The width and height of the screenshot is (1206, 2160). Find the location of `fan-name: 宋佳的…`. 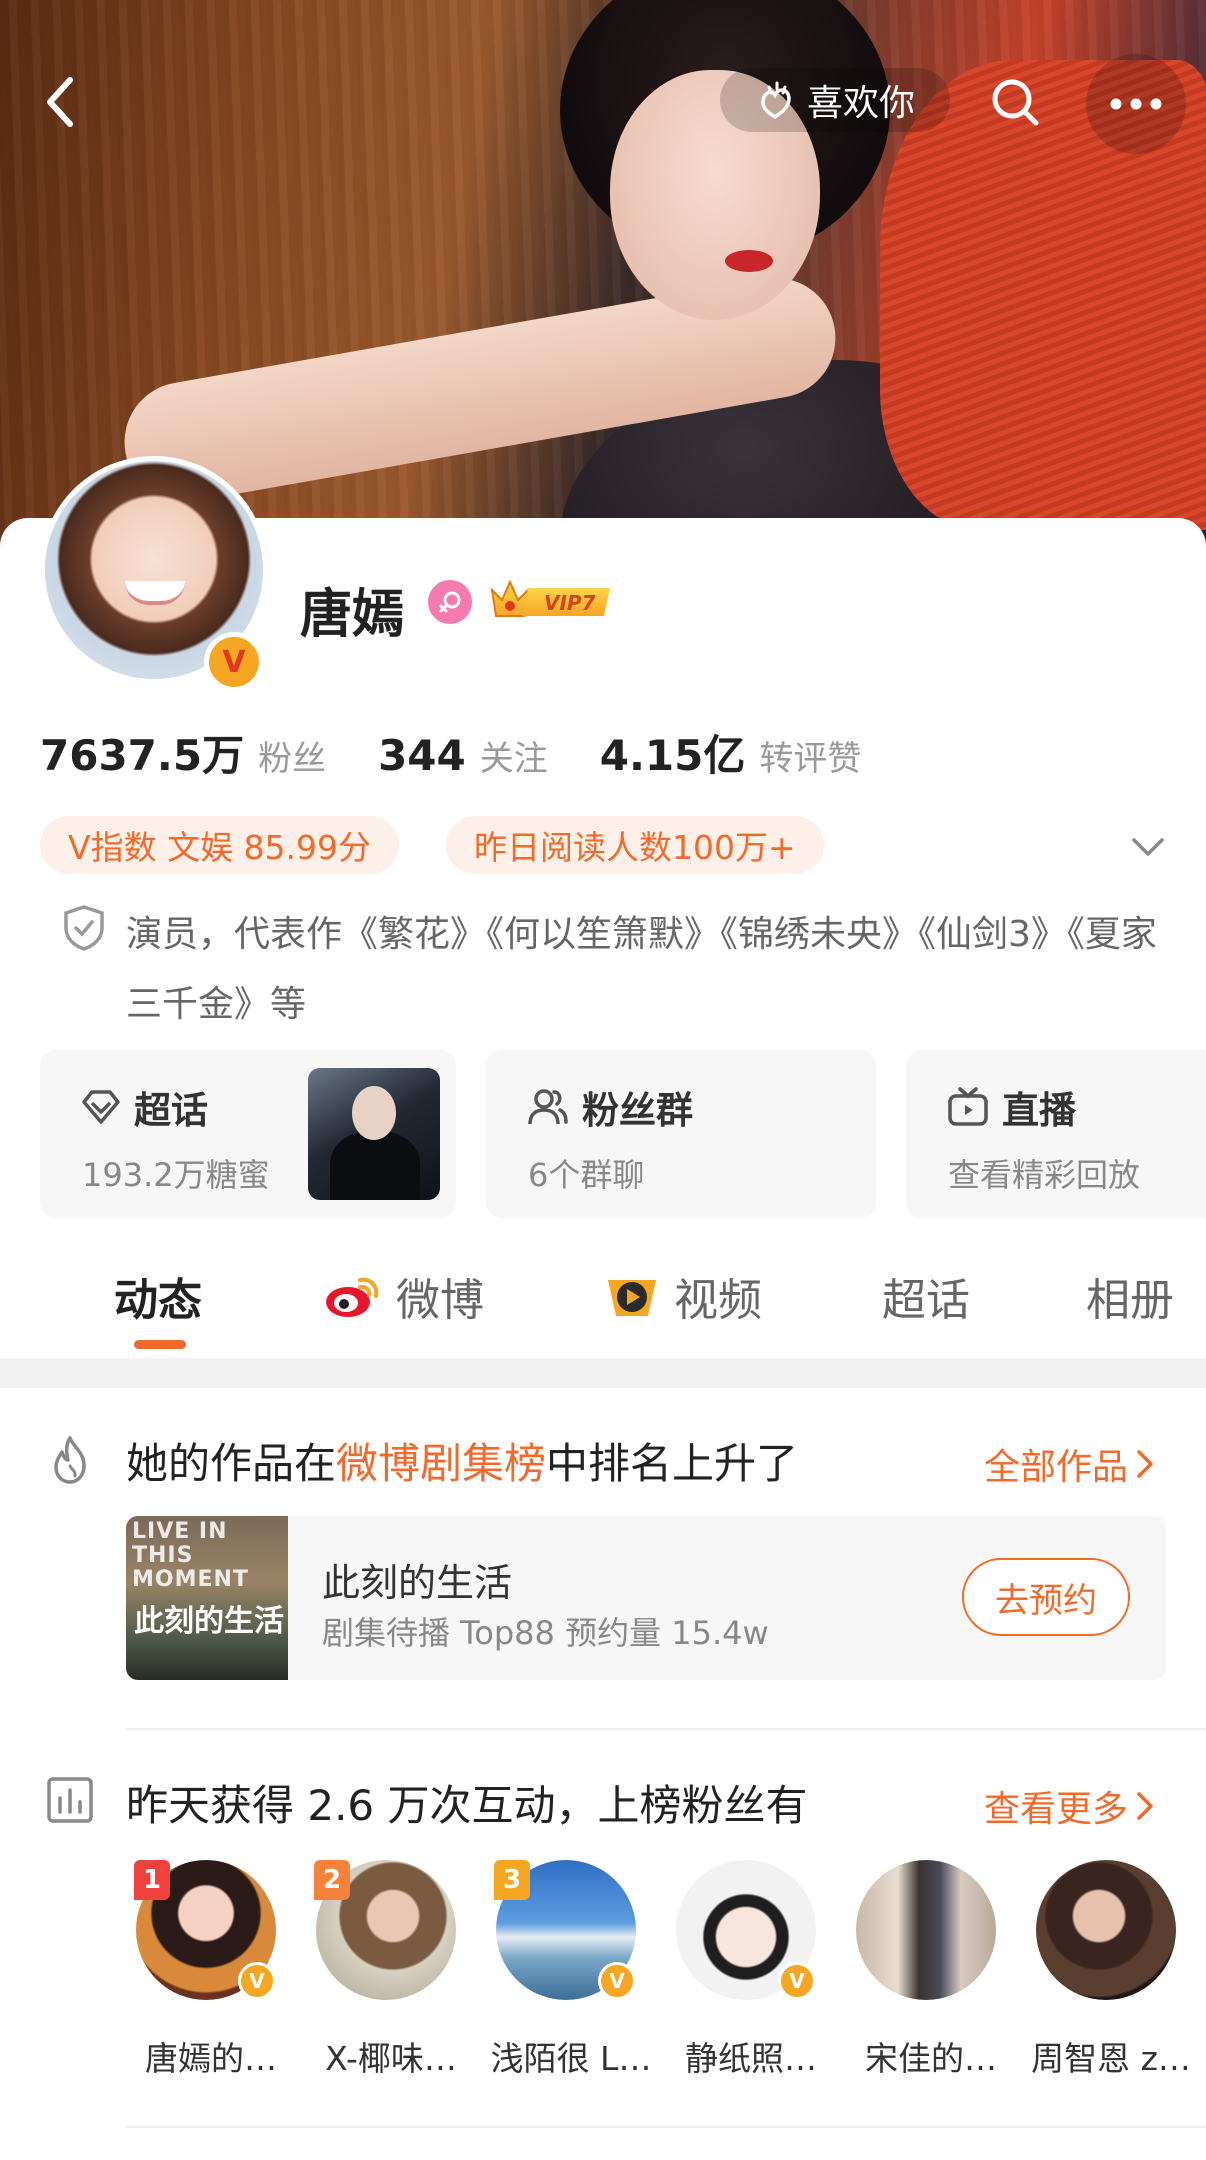

fan-name: 宋佳的… is located at coordinates (931, 2058).